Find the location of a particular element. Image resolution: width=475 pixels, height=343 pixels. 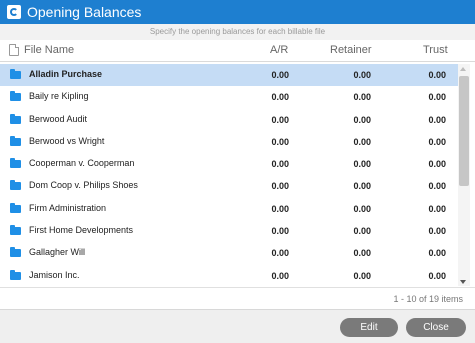

file-name-cell: Alladin Purchase is located at coordinates (66, 74).